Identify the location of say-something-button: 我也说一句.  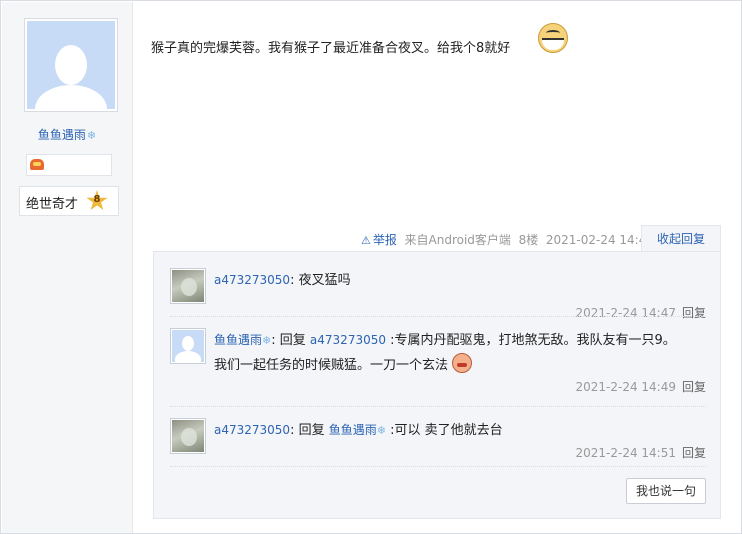
(666, 491).